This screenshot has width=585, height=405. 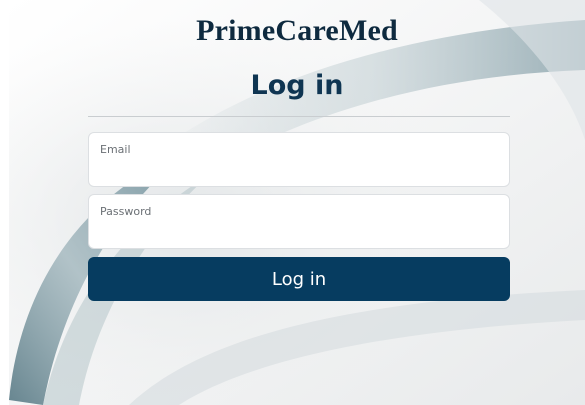 I want to click on divider, so click(x=299, y=116).